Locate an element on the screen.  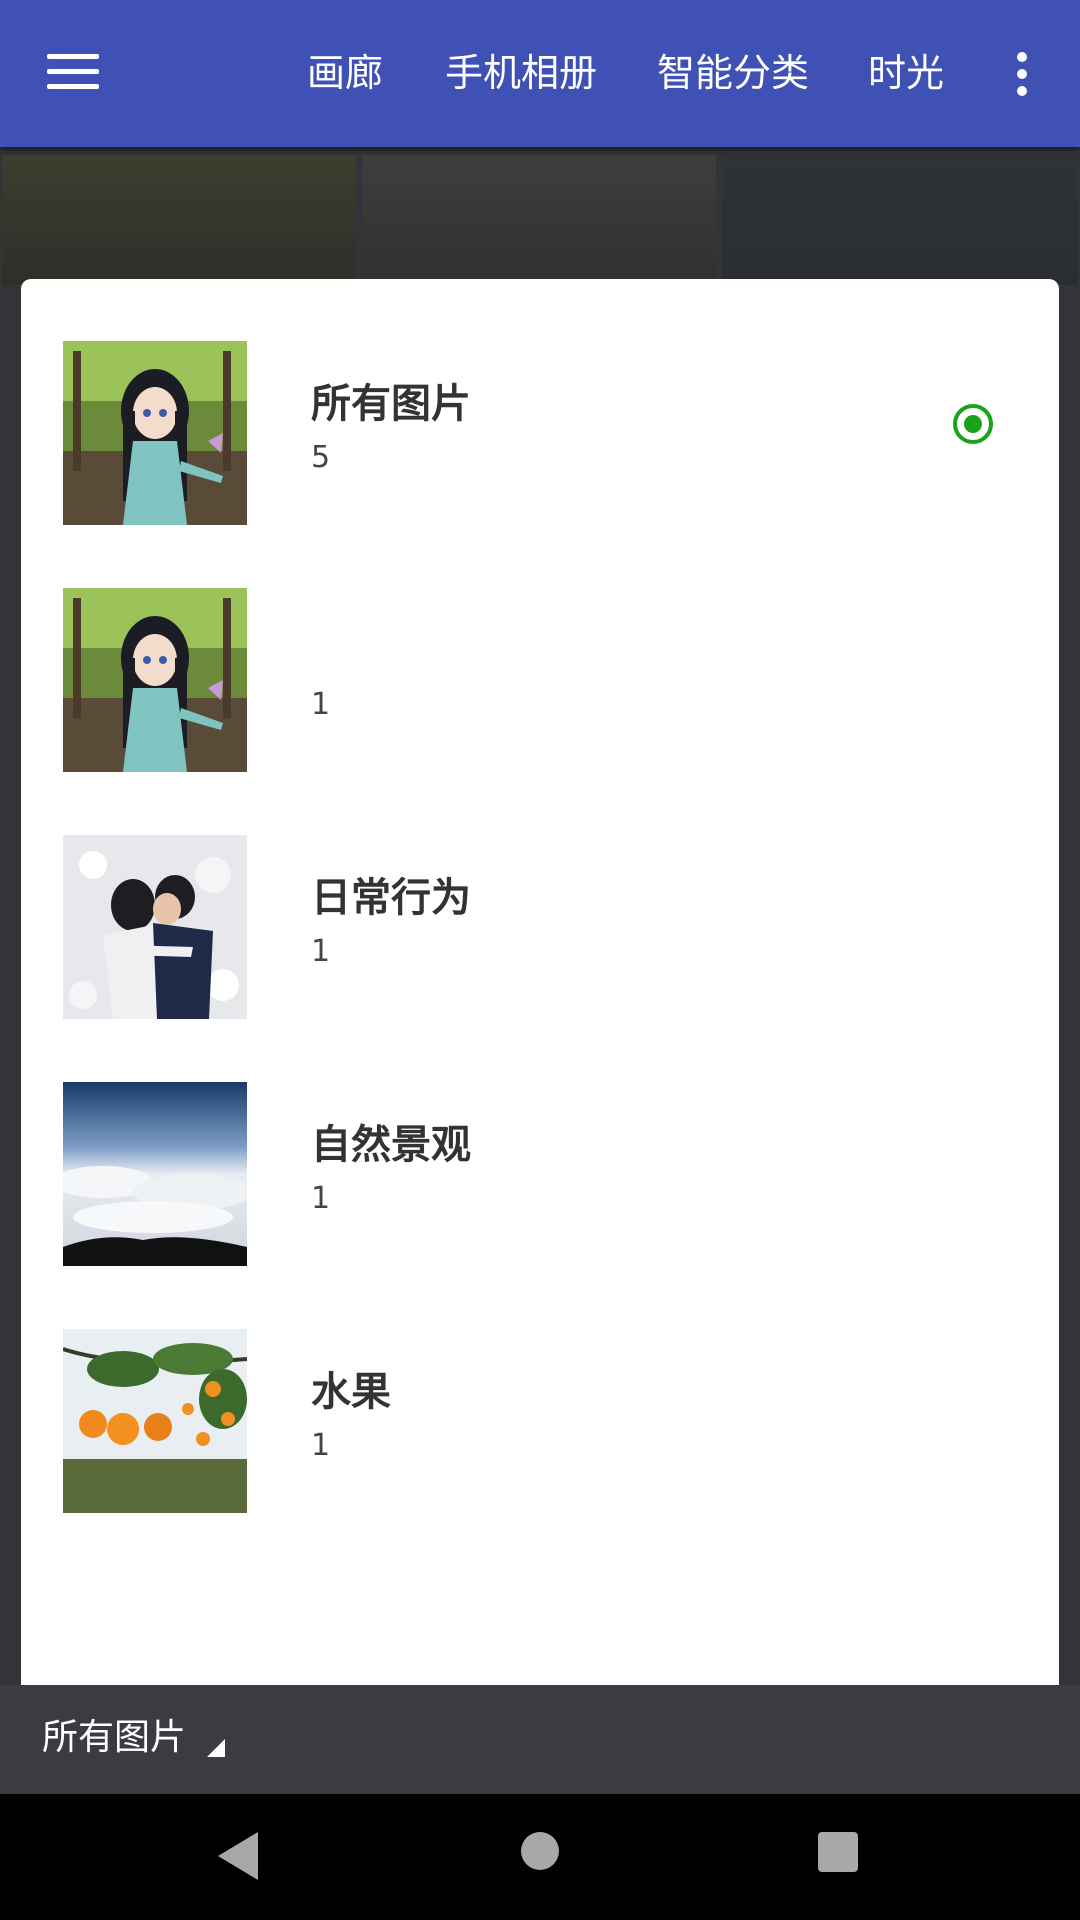
triangle-dropdown-icon is located at coordinates (216, 1748).